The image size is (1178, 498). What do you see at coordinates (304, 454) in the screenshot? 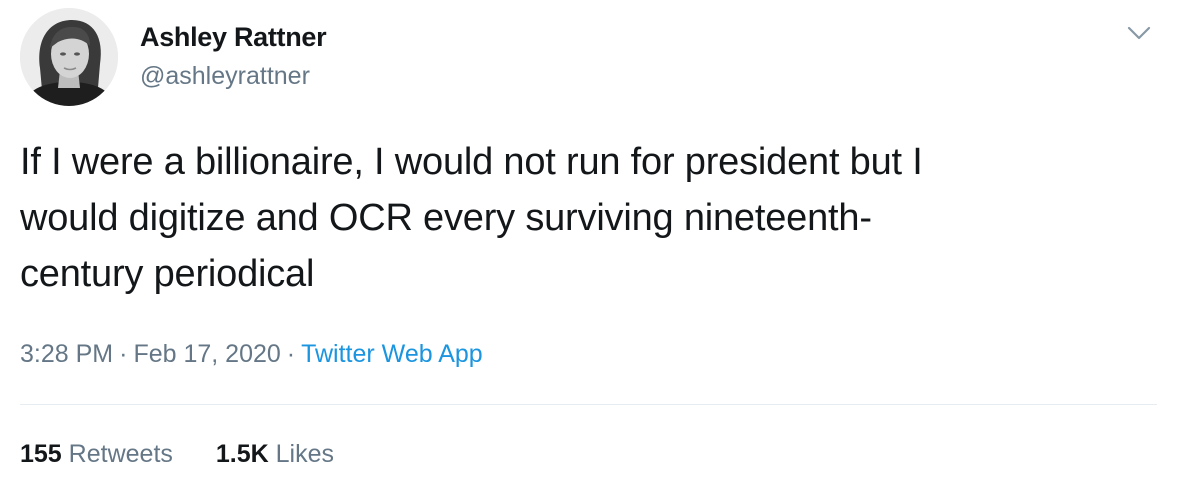
I see `likes-label: Likes` at bounding box center [304, 454].